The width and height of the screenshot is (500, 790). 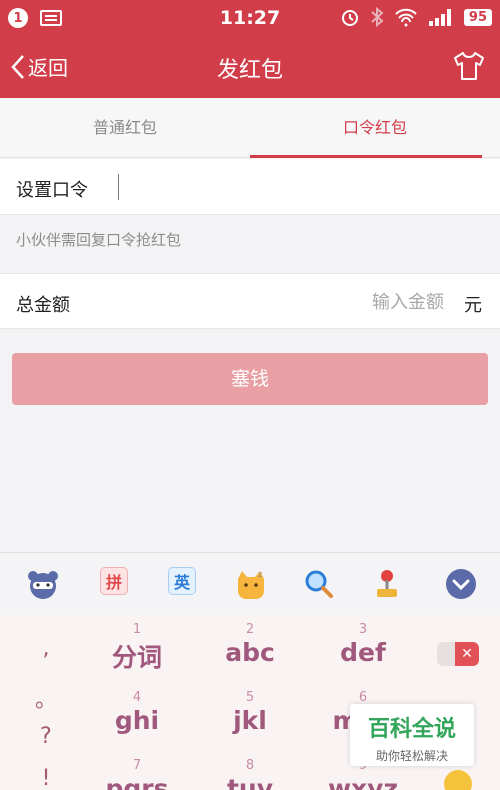 I want to click on tab-password-packet: 口令红包, so click(x=375, y=128).